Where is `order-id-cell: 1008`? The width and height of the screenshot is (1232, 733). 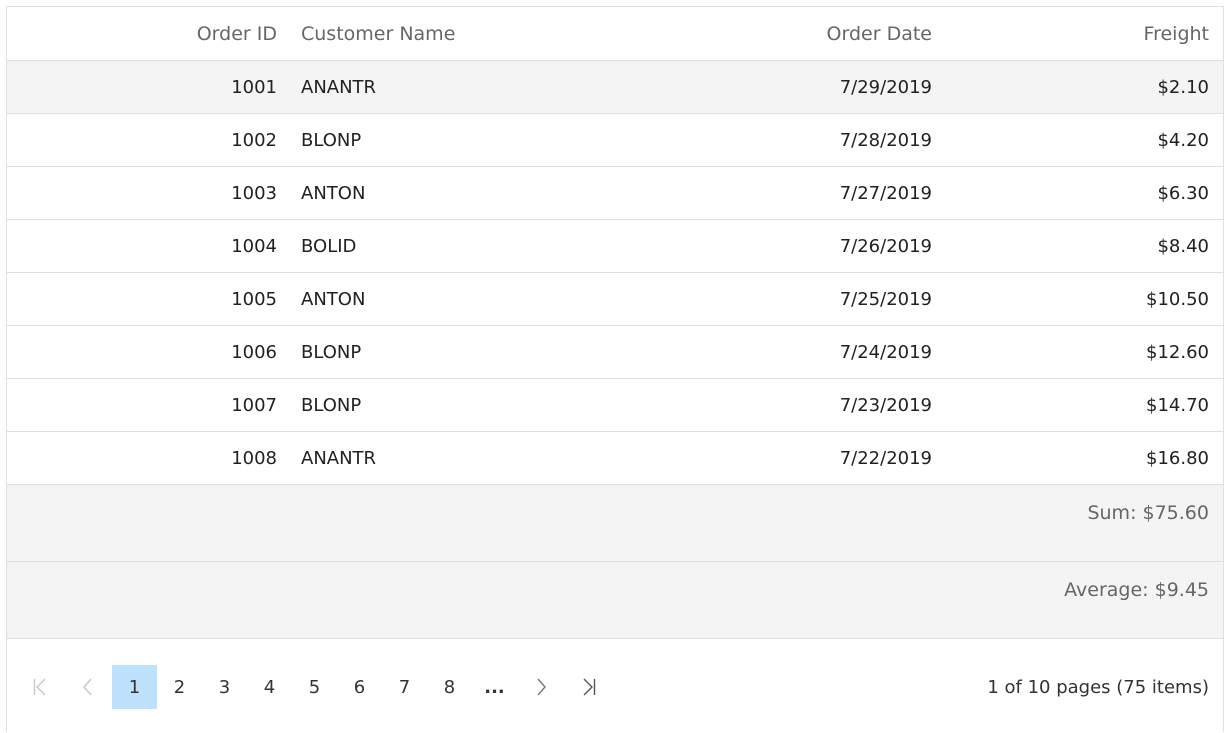
order-id-cell: 1008 is located at coordinates (254, 458).